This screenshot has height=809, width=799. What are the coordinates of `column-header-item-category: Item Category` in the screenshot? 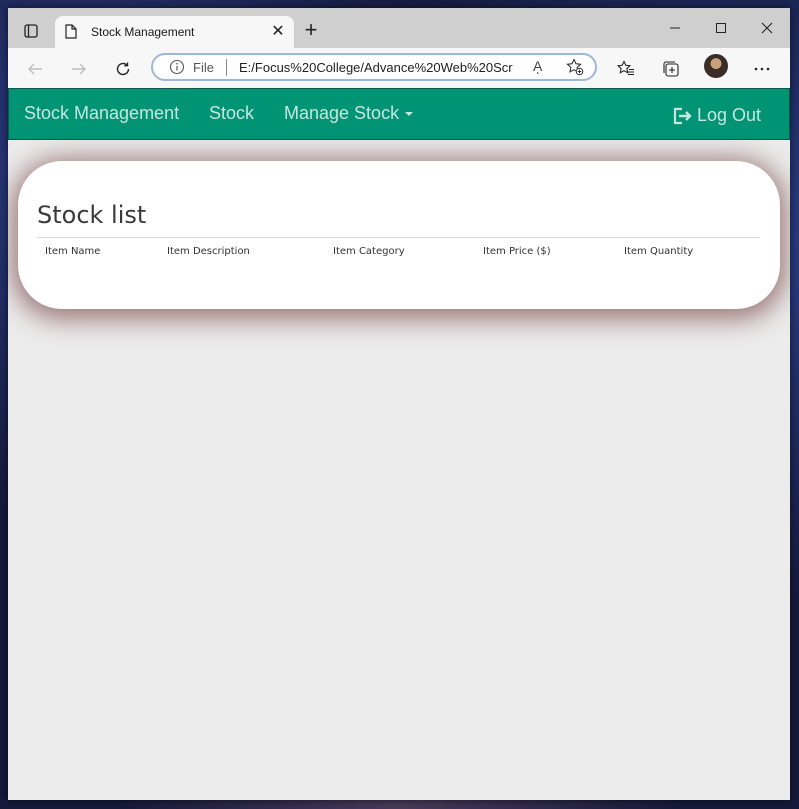 It's located at (369, 251).